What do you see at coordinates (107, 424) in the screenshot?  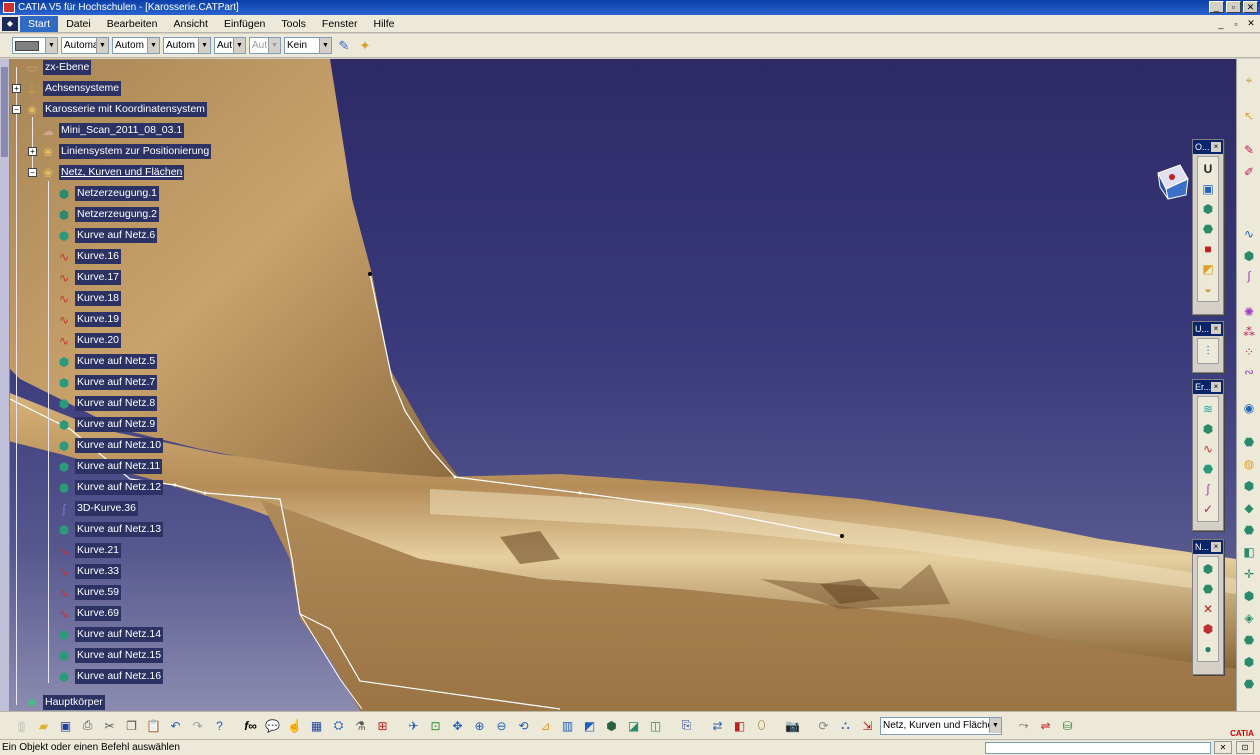 I see `tree-node: ⬢ Kurve auf Netz.9` at bounding box center [107, 424].